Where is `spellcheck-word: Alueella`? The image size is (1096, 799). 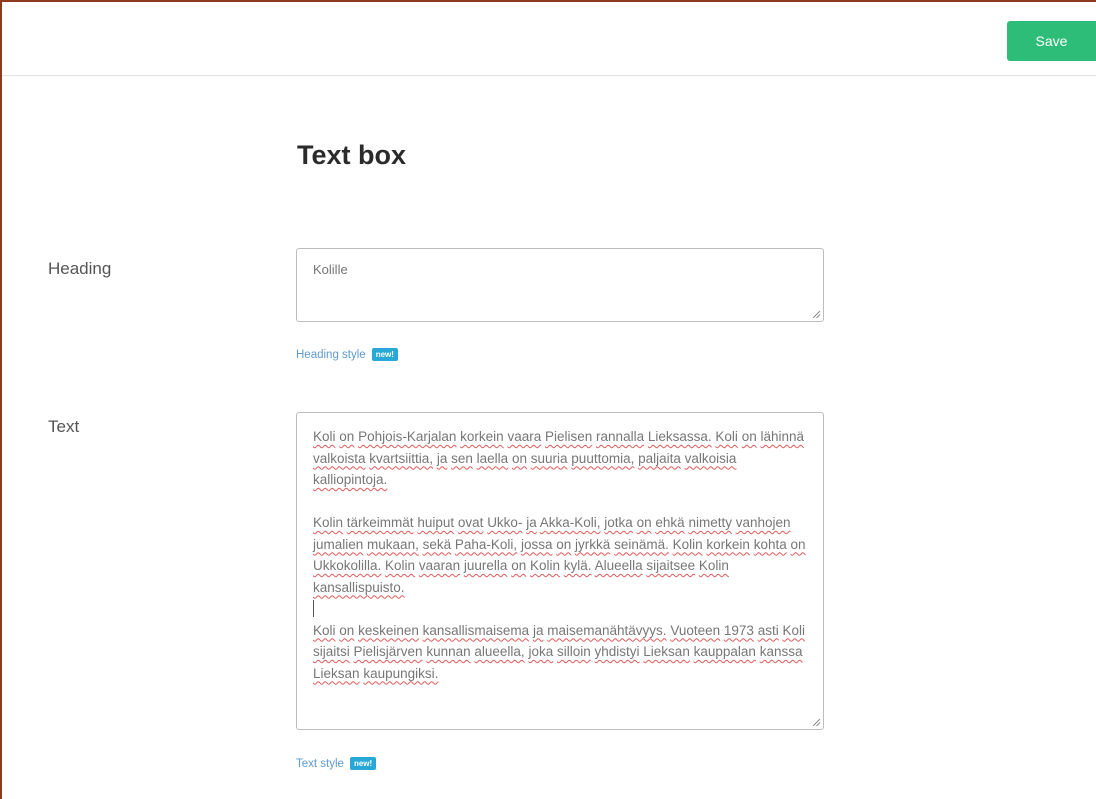
spellcheck-word: Alueella is located at coordinates (618, 565).